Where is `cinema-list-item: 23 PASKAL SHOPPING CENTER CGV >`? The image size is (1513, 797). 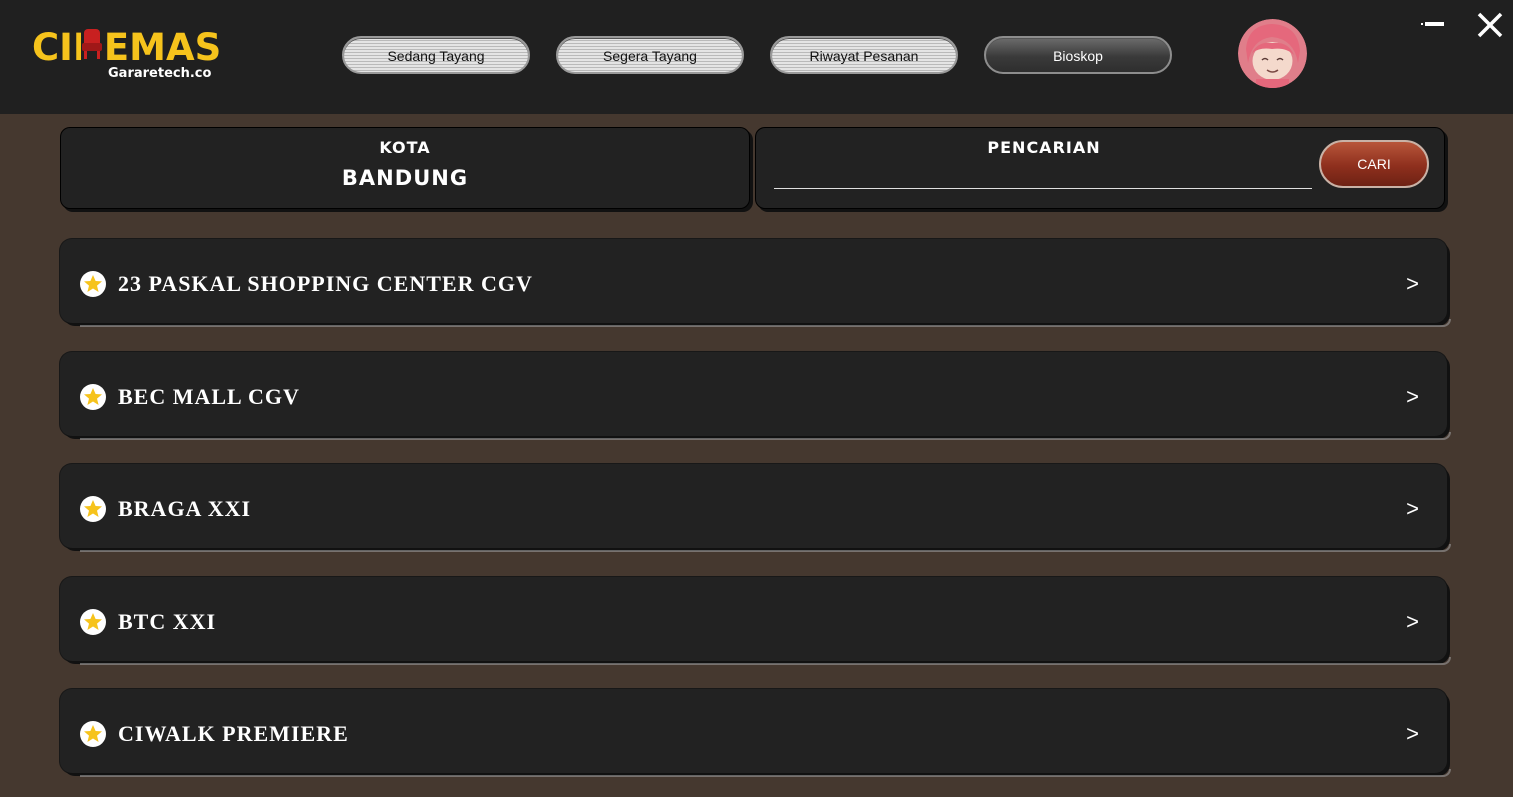
cinema-list-item: 23 PASKAL SHOPPING CENTER CGV > is located at coordinates (755, 283).